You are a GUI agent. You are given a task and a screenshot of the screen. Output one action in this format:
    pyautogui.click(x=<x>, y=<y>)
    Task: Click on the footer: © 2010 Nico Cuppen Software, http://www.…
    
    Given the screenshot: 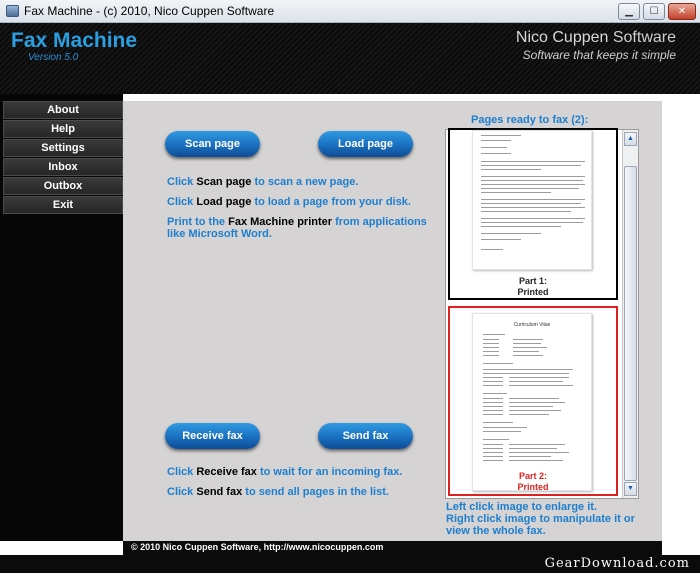 What is the action you would take?
    pyautogui.click(x=392, y=548)
    